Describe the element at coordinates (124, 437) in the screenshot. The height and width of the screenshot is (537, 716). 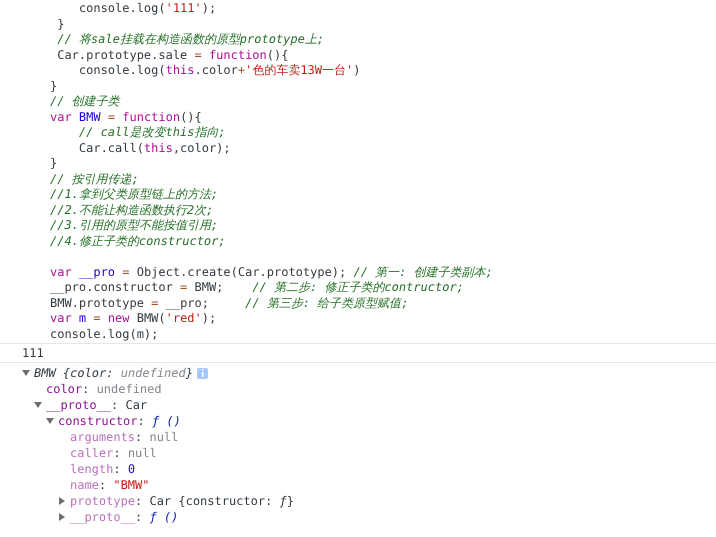
I see `property-row: arguments: null` at that location.